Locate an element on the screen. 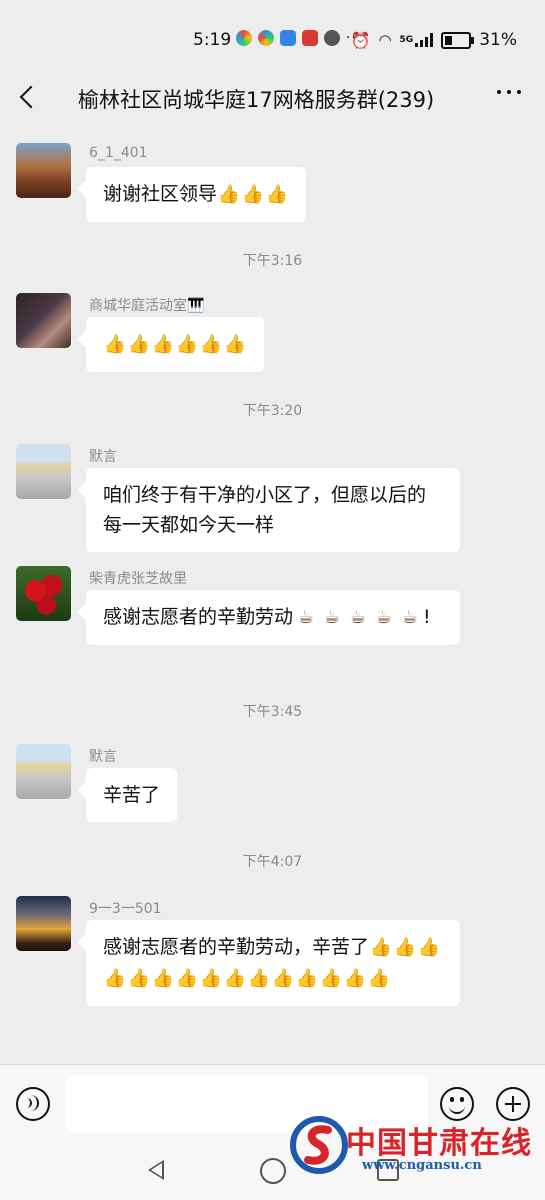  system-icons: ⏰ ◠ 5G 31% is located at coordinates (434, 40).